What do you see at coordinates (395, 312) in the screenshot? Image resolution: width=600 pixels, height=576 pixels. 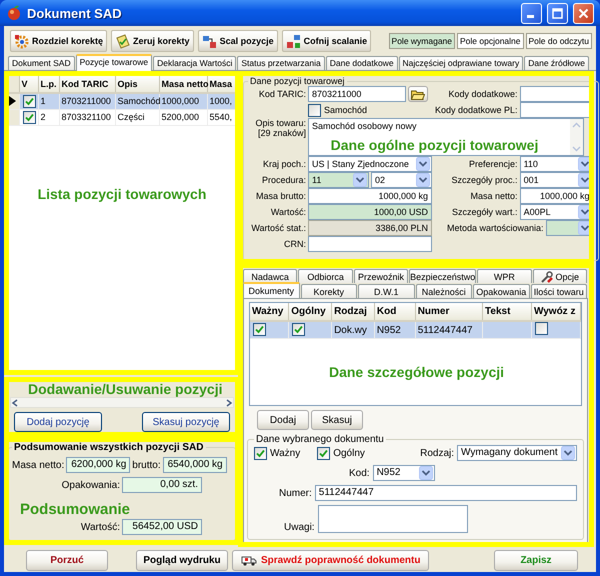 I see `column-header: Kod` at bounding box center [395, 312].